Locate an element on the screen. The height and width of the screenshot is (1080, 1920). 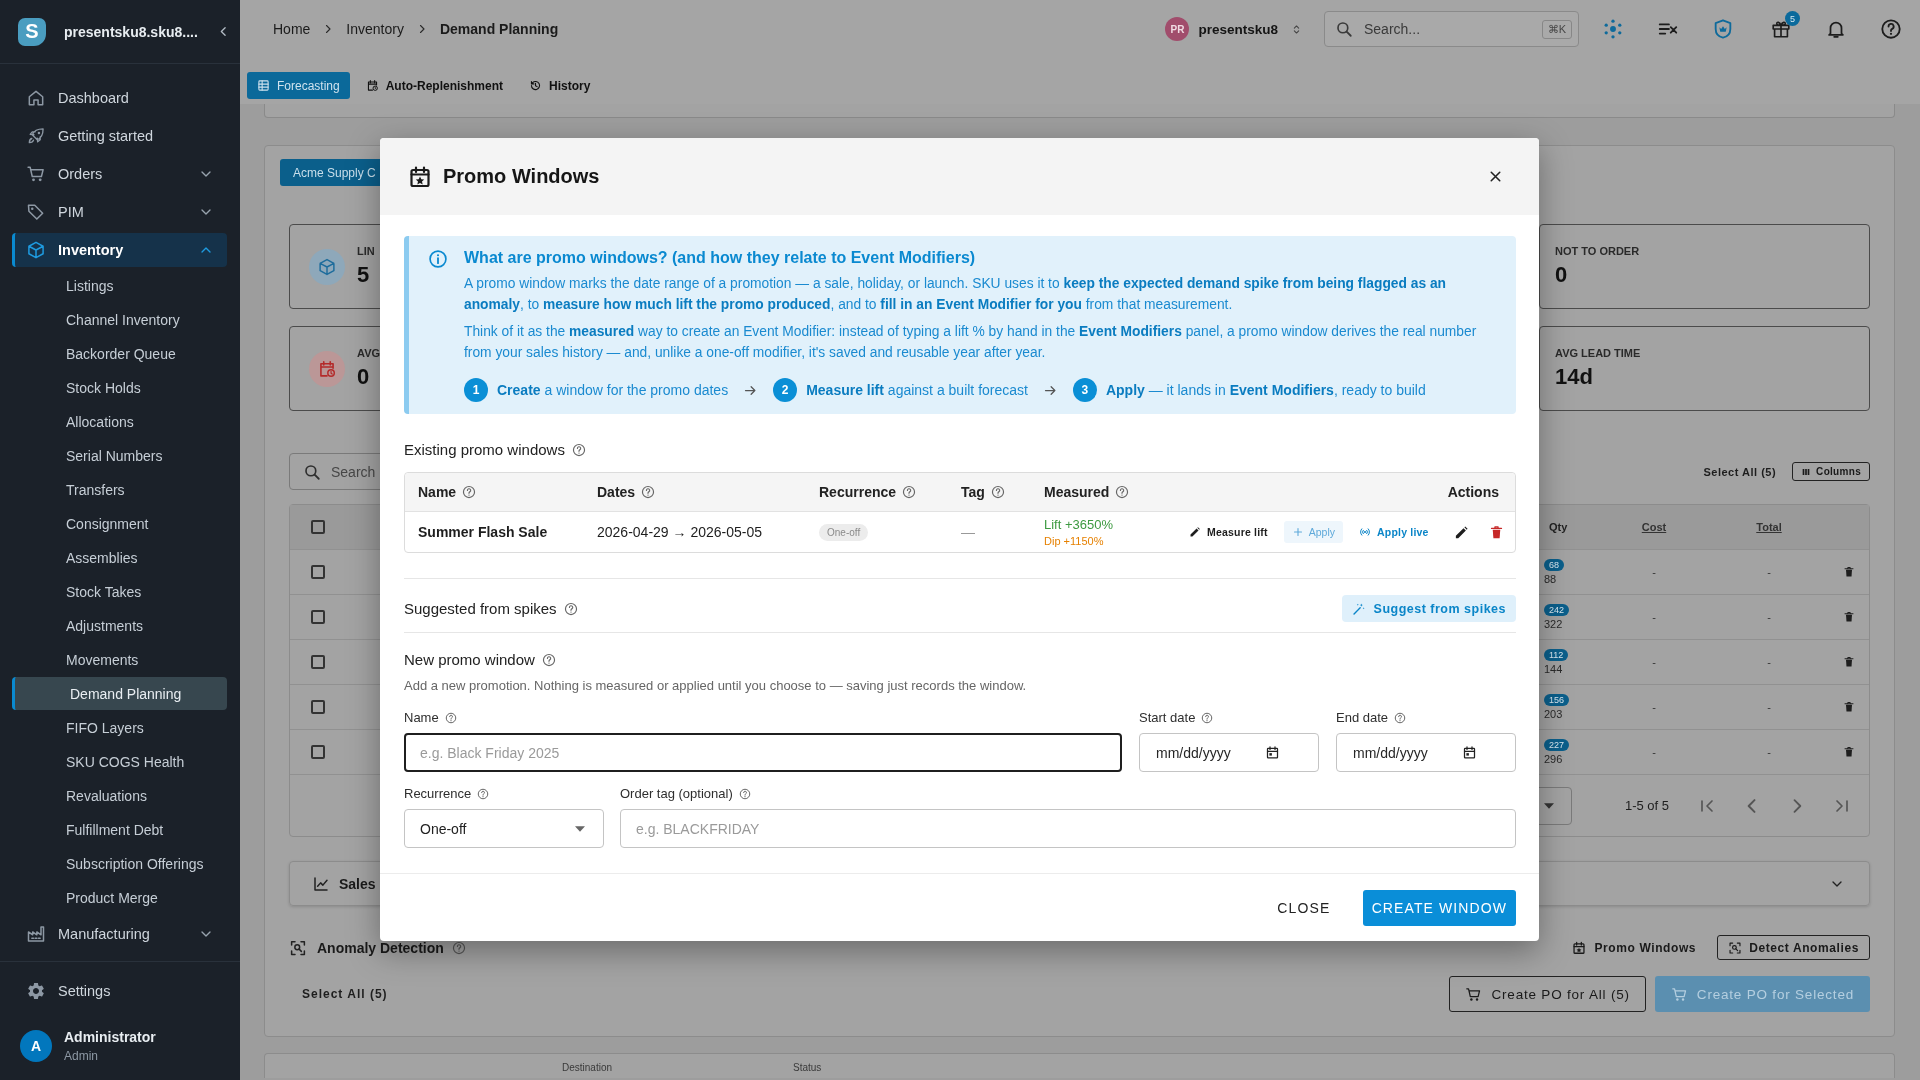
column-header: Cost is located at coordinates (1654, 527).